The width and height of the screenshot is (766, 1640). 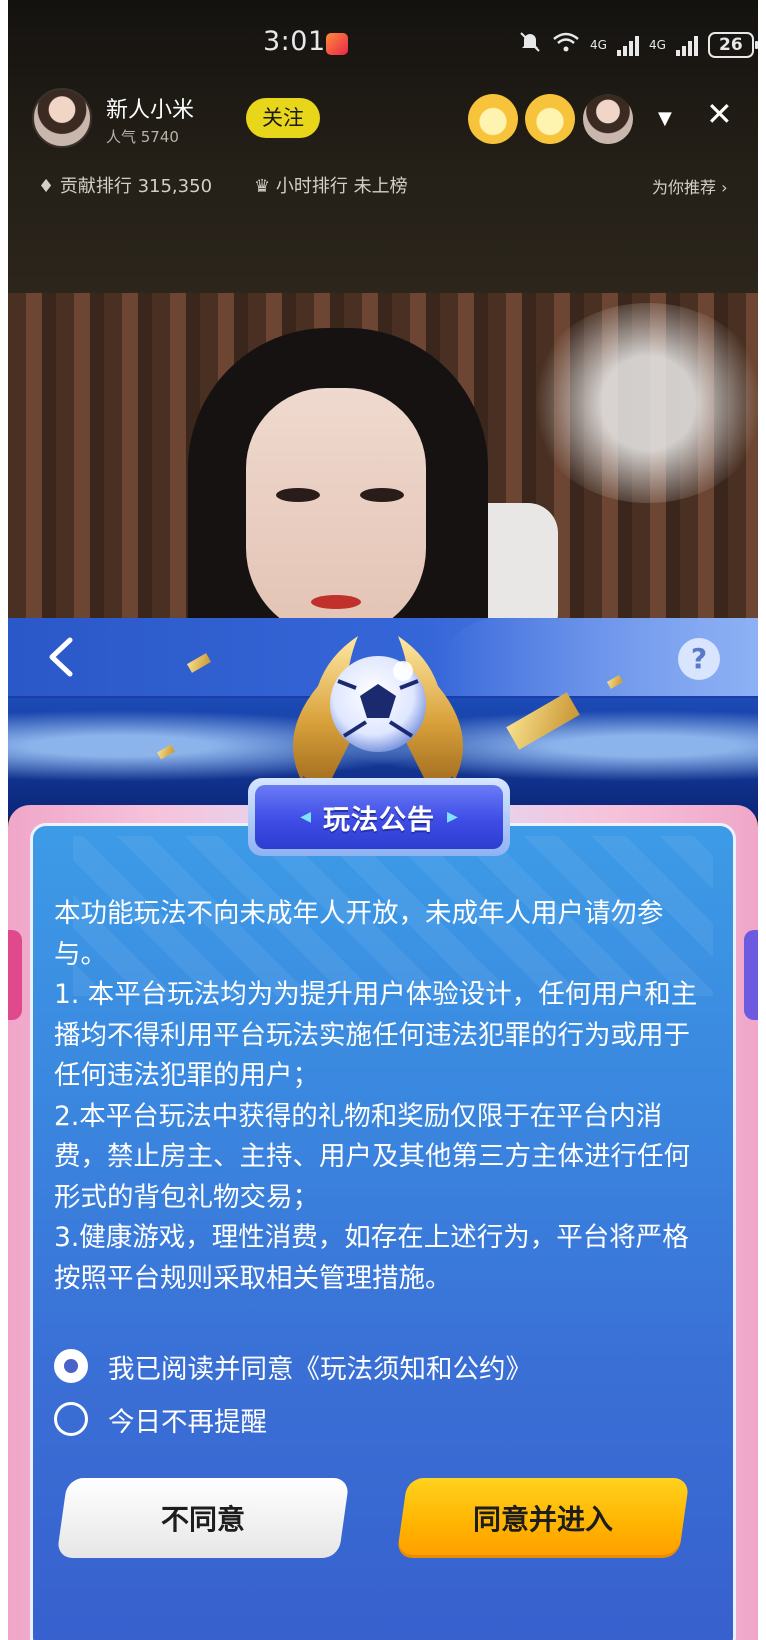 I want to click on agree-enter-button-label: 同意并进入, so click(x=542, y=1519).